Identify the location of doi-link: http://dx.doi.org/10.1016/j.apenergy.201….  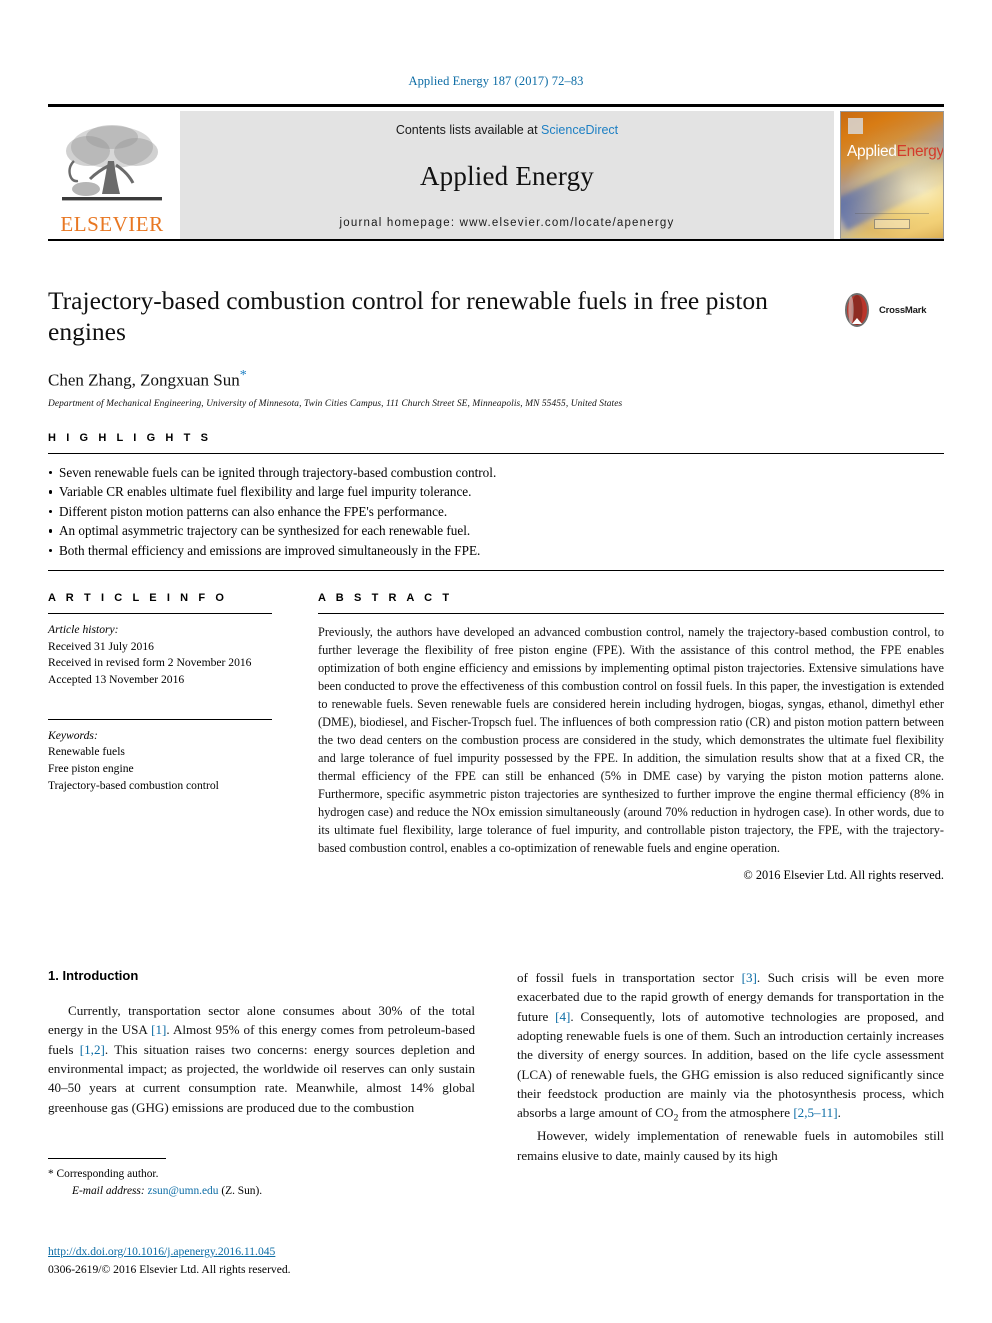
(298, 1252).